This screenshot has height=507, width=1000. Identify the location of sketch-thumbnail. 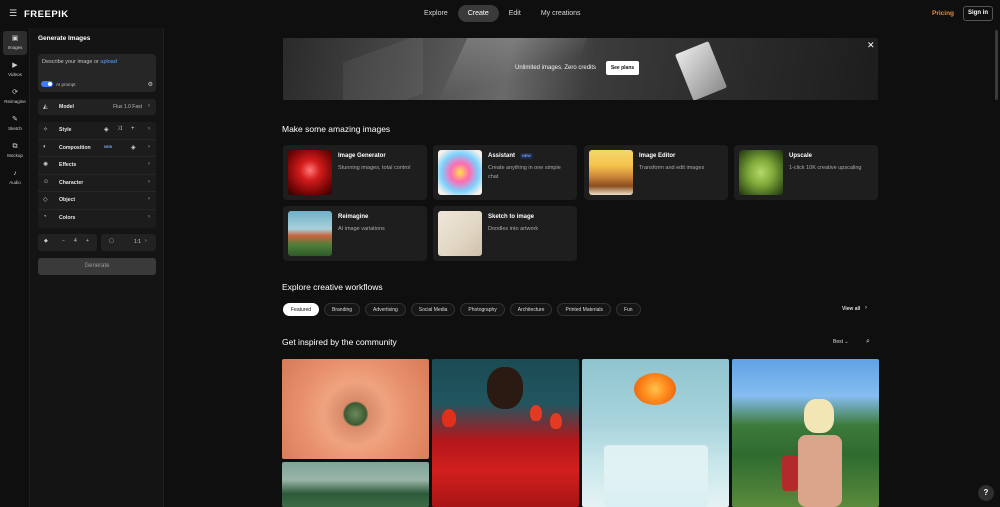
(460, 233).